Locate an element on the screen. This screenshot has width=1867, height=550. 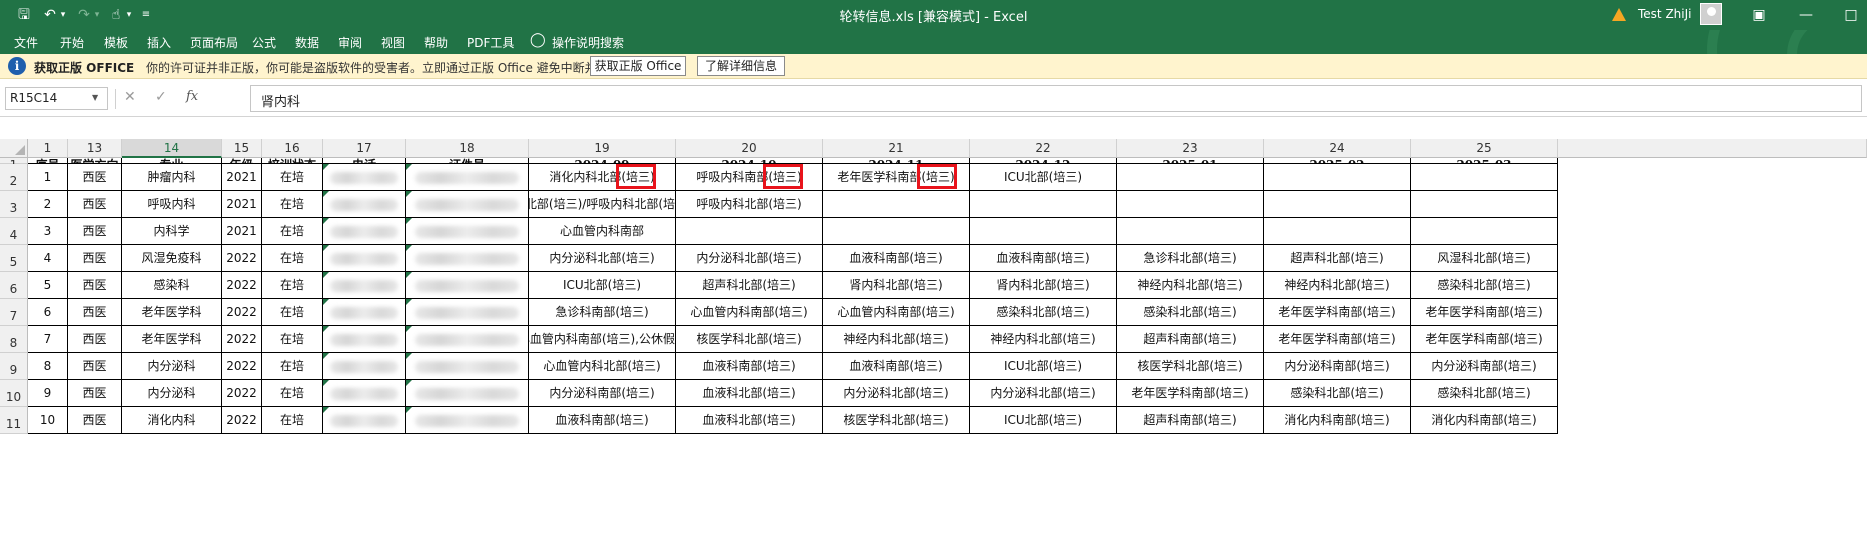
cell-m2411: 核医学科北部(培三) is located at coordinates (896, 420).